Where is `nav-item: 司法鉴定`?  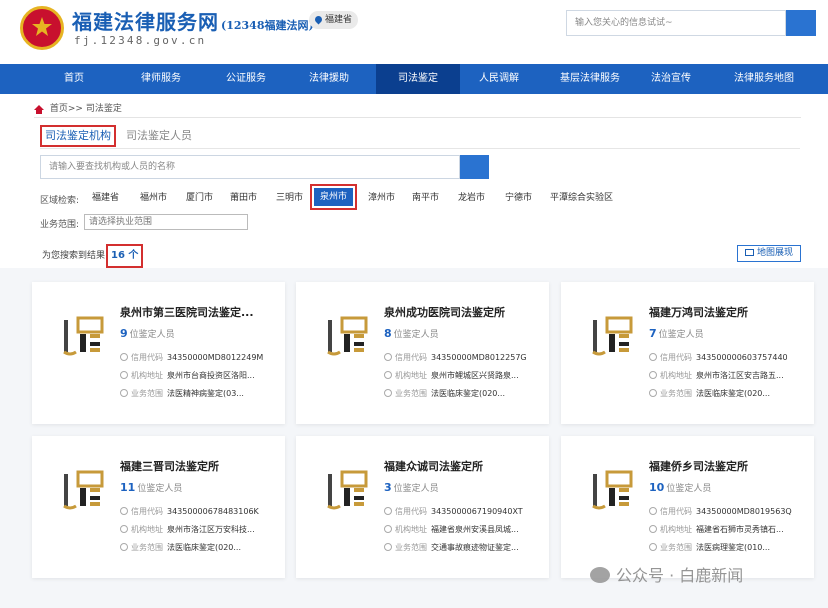
nav-item: 司法鉴定 is located at coordinates (418, 79).